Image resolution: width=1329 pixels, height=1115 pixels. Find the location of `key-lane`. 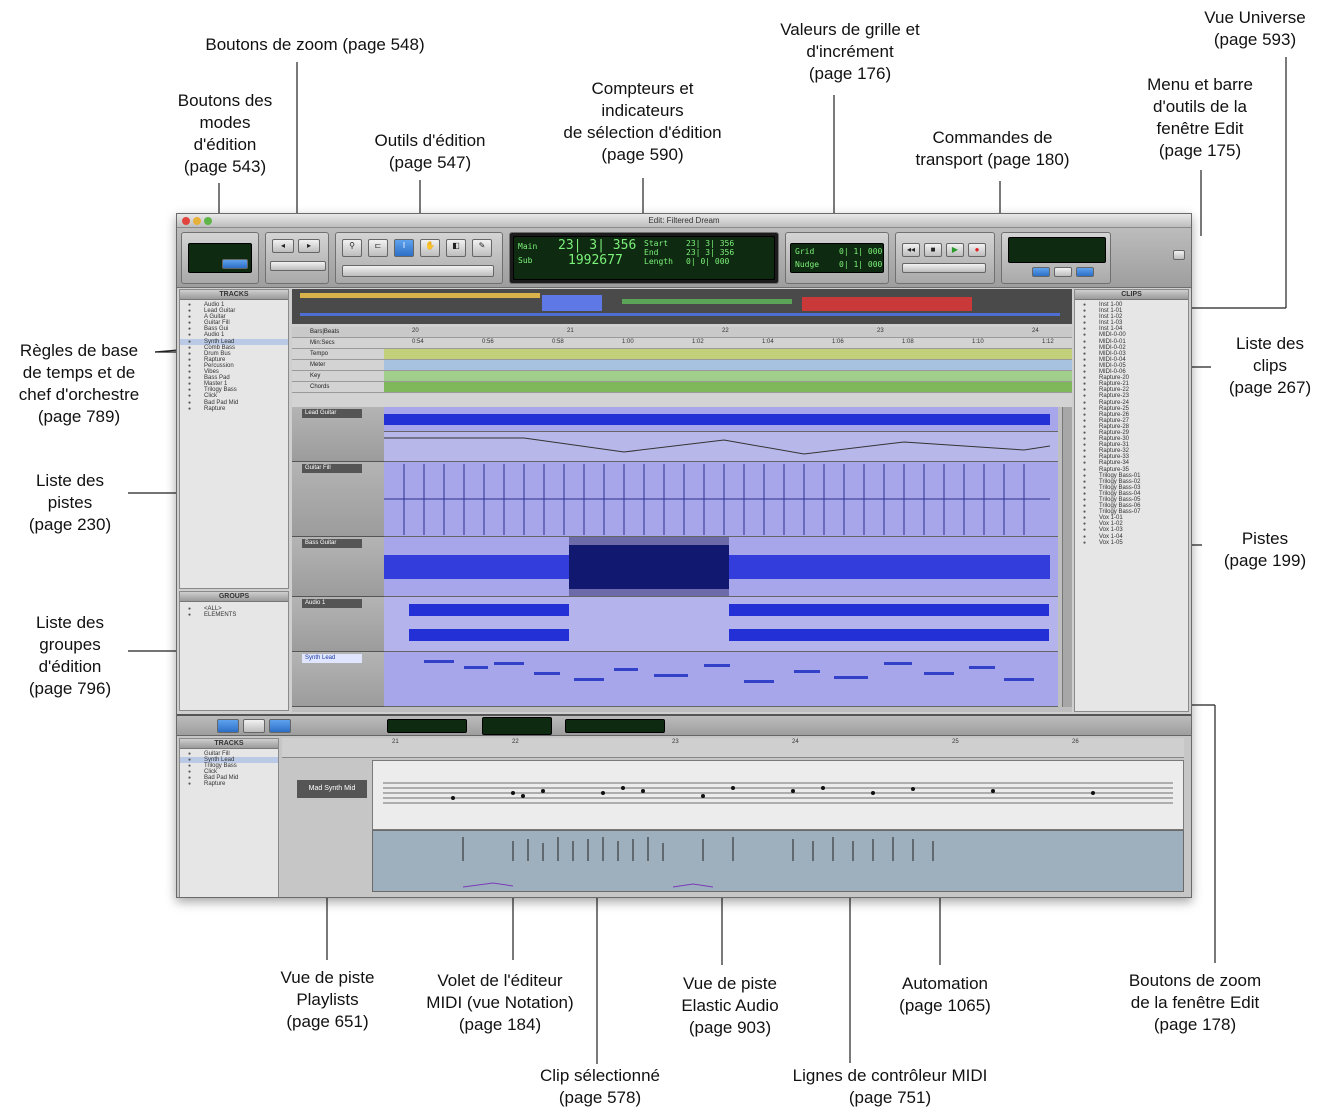

key-lane is located at coordinates (728, 376).